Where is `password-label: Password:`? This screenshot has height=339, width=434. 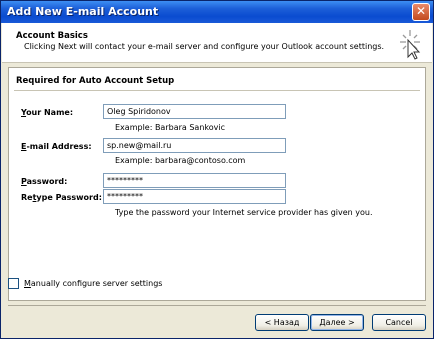 password-label: Password: is located at coordinates (44, 181).